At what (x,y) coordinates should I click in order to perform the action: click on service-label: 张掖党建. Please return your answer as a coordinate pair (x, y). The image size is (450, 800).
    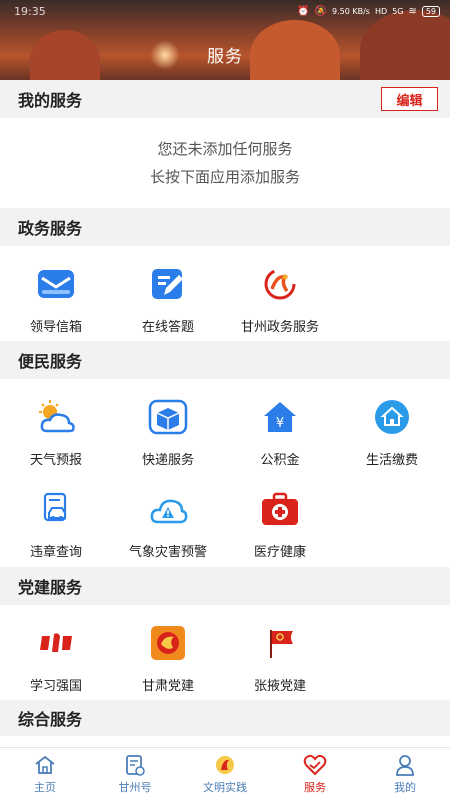
    Looking at the image, I should click on (279, 686).